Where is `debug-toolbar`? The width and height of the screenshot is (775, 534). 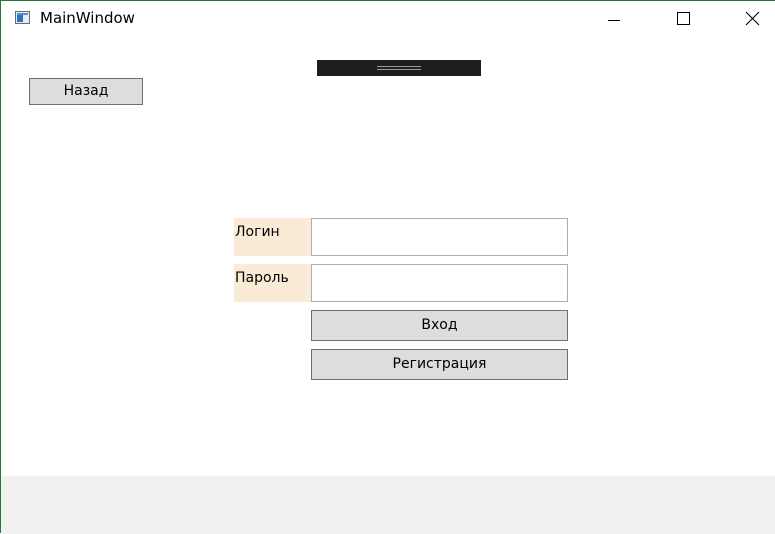 debug-toolbar is located at coordinates (399, 68).